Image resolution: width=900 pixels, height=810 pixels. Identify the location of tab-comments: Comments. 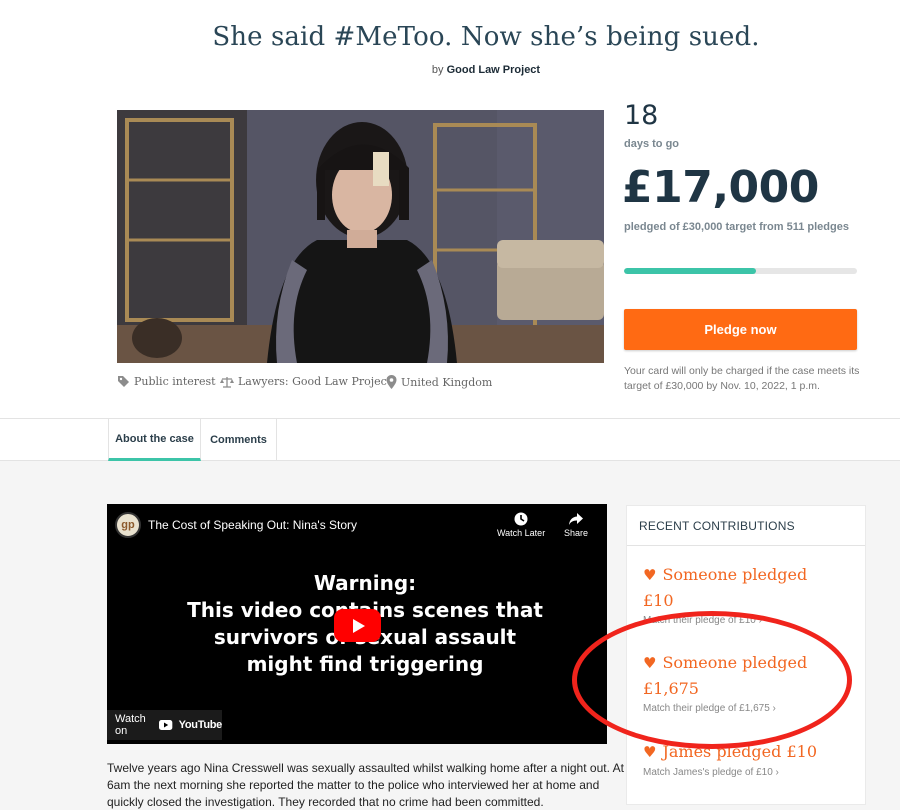
(239, 440).